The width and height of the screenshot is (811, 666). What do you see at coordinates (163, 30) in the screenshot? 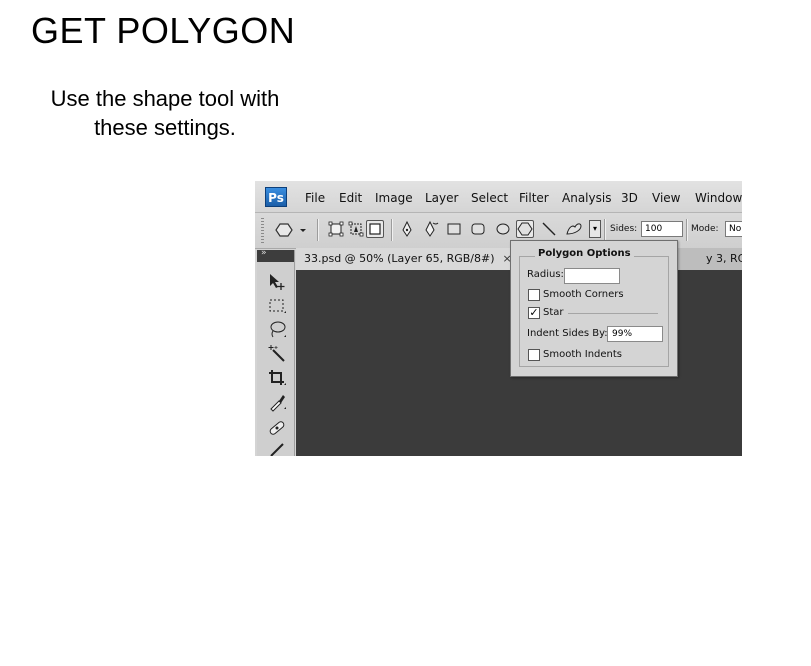
I see `slide-title: GET POLYGON` at bounding box center [163, 30].